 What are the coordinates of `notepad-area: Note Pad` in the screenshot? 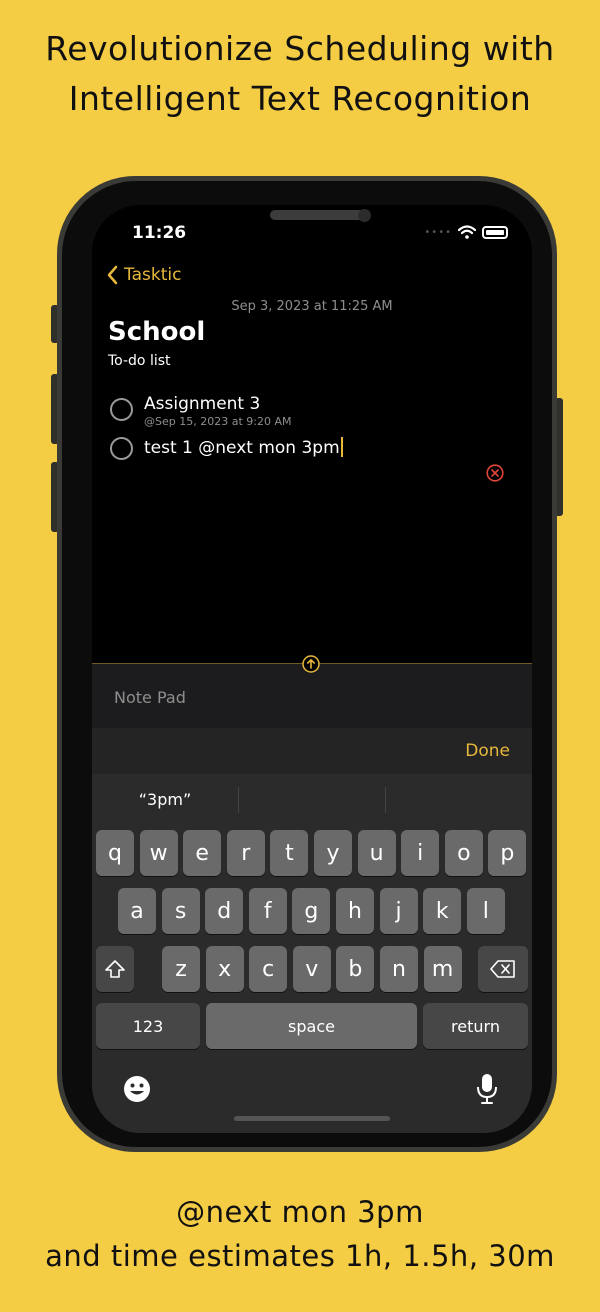 It's located at (312, 696).